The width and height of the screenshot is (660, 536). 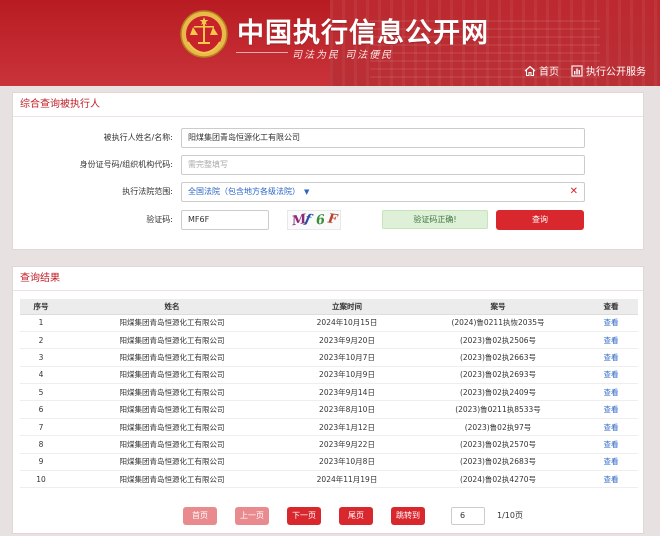 I want to click on pagination: 首页 上一页 下一页 尾页 跳转到 6 1/10页, so click(x=329, y=517).